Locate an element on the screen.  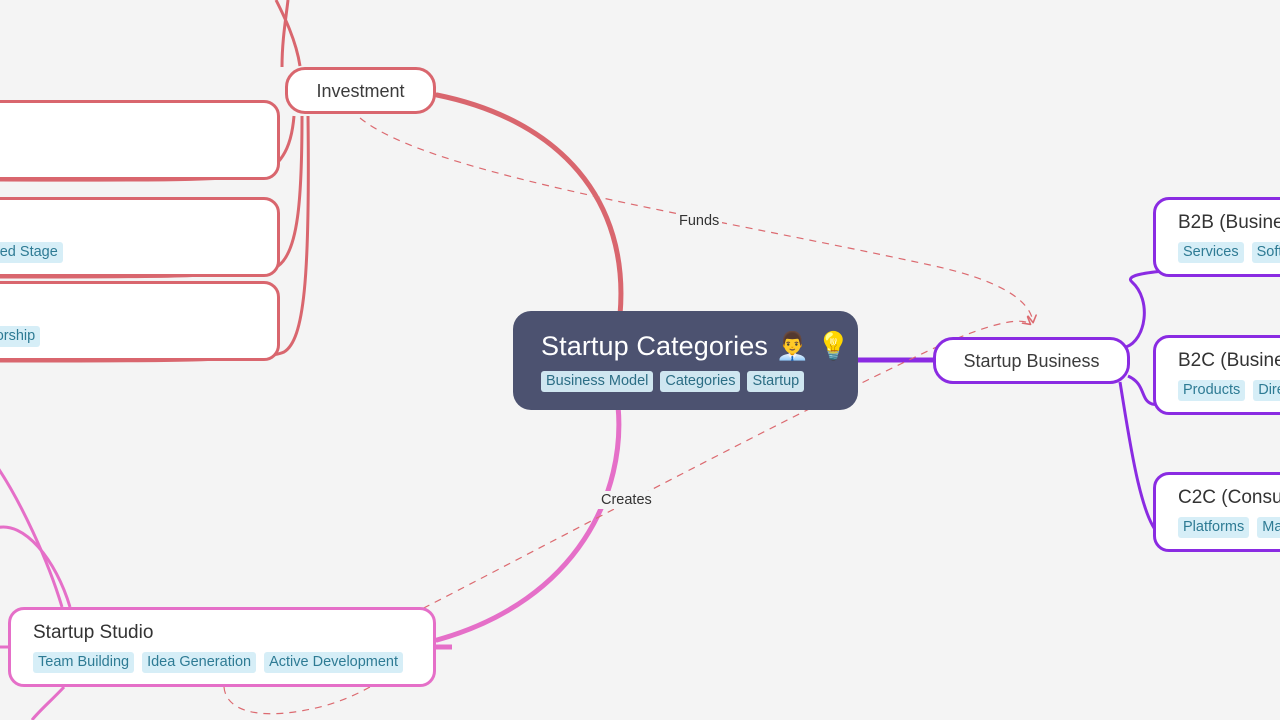
edge-label-funds: Funds is located at coordinates (699, 221).